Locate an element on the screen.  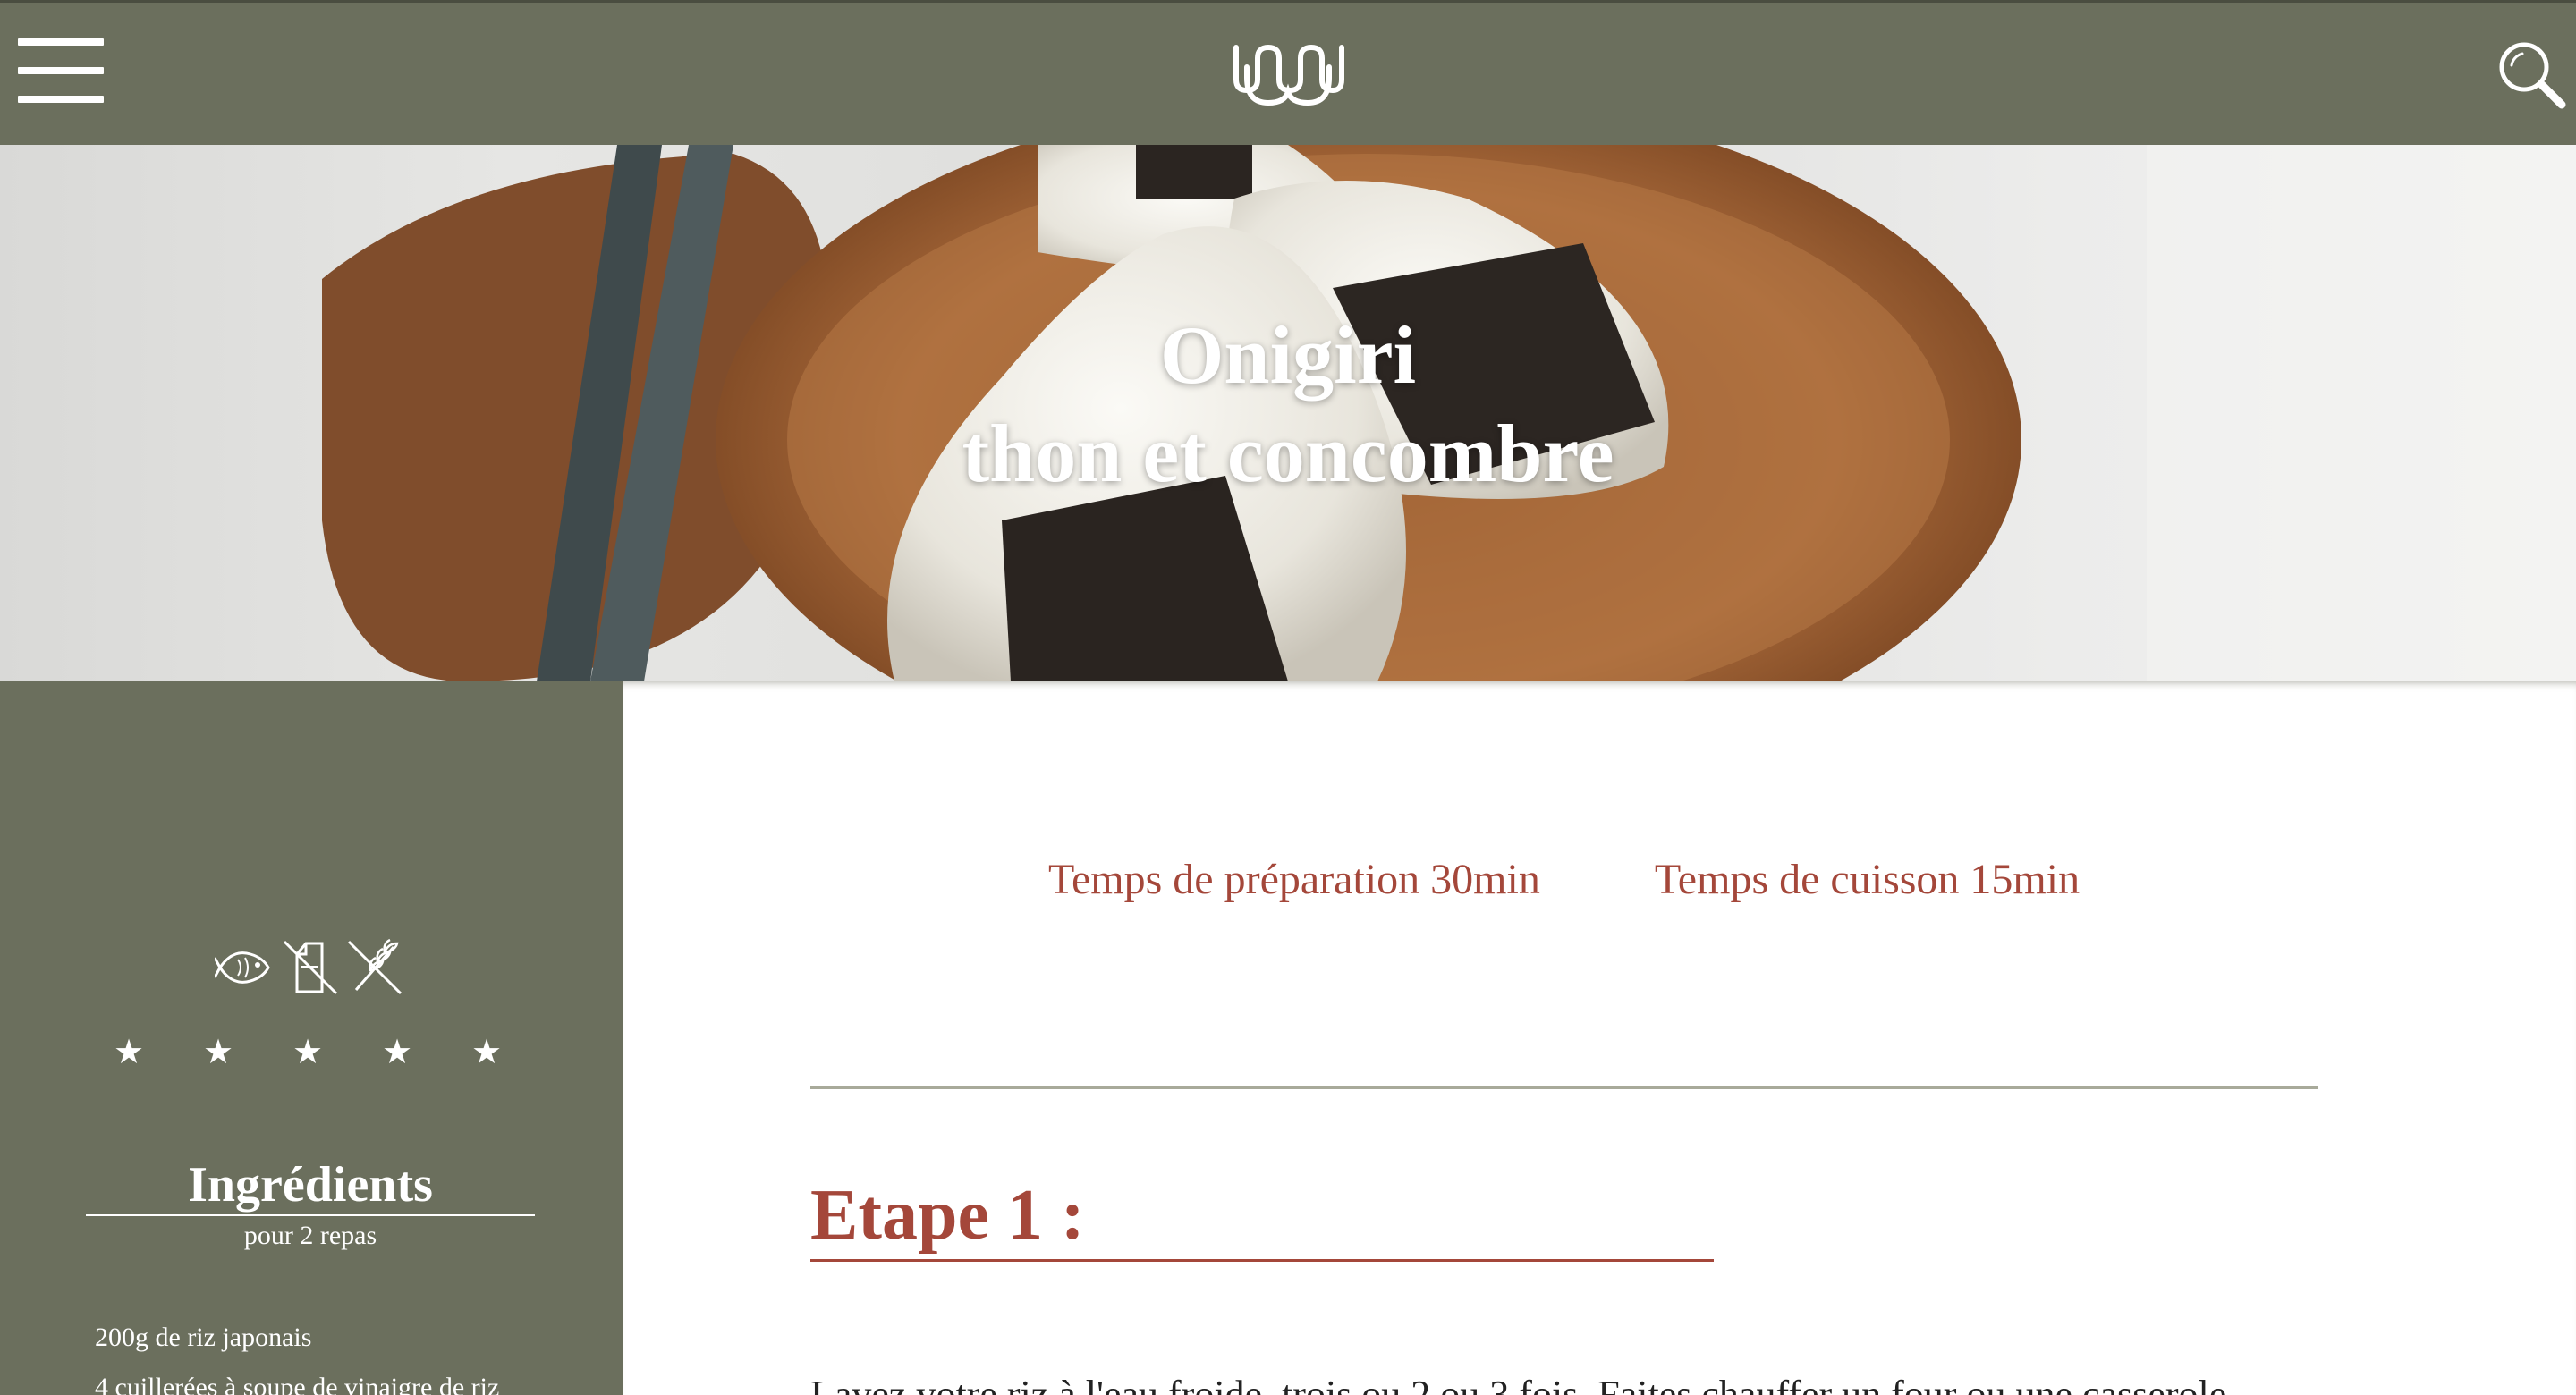
ingredient-item: 4 cuillerées à soupe de vinaigre de riz is located at coordinates (297, 1384).